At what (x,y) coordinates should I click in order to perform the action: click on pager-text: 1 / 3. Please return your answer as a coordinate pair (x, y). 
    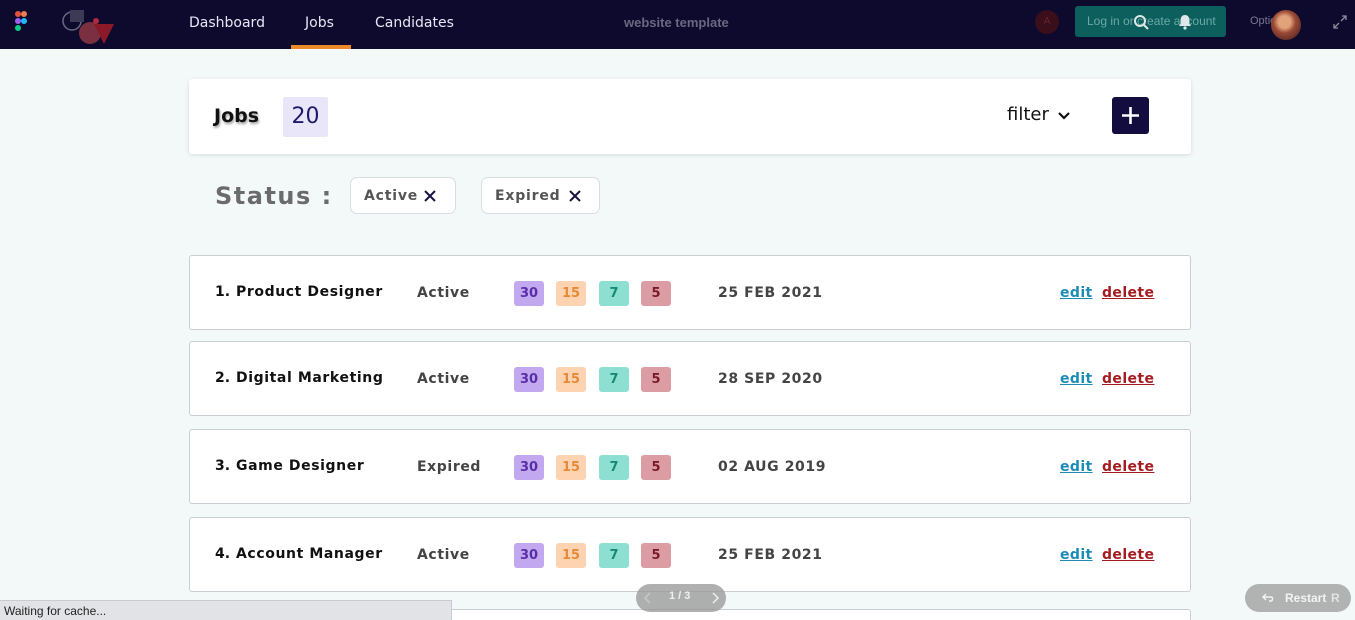
    Looking at the image, I should click on (680, 596).